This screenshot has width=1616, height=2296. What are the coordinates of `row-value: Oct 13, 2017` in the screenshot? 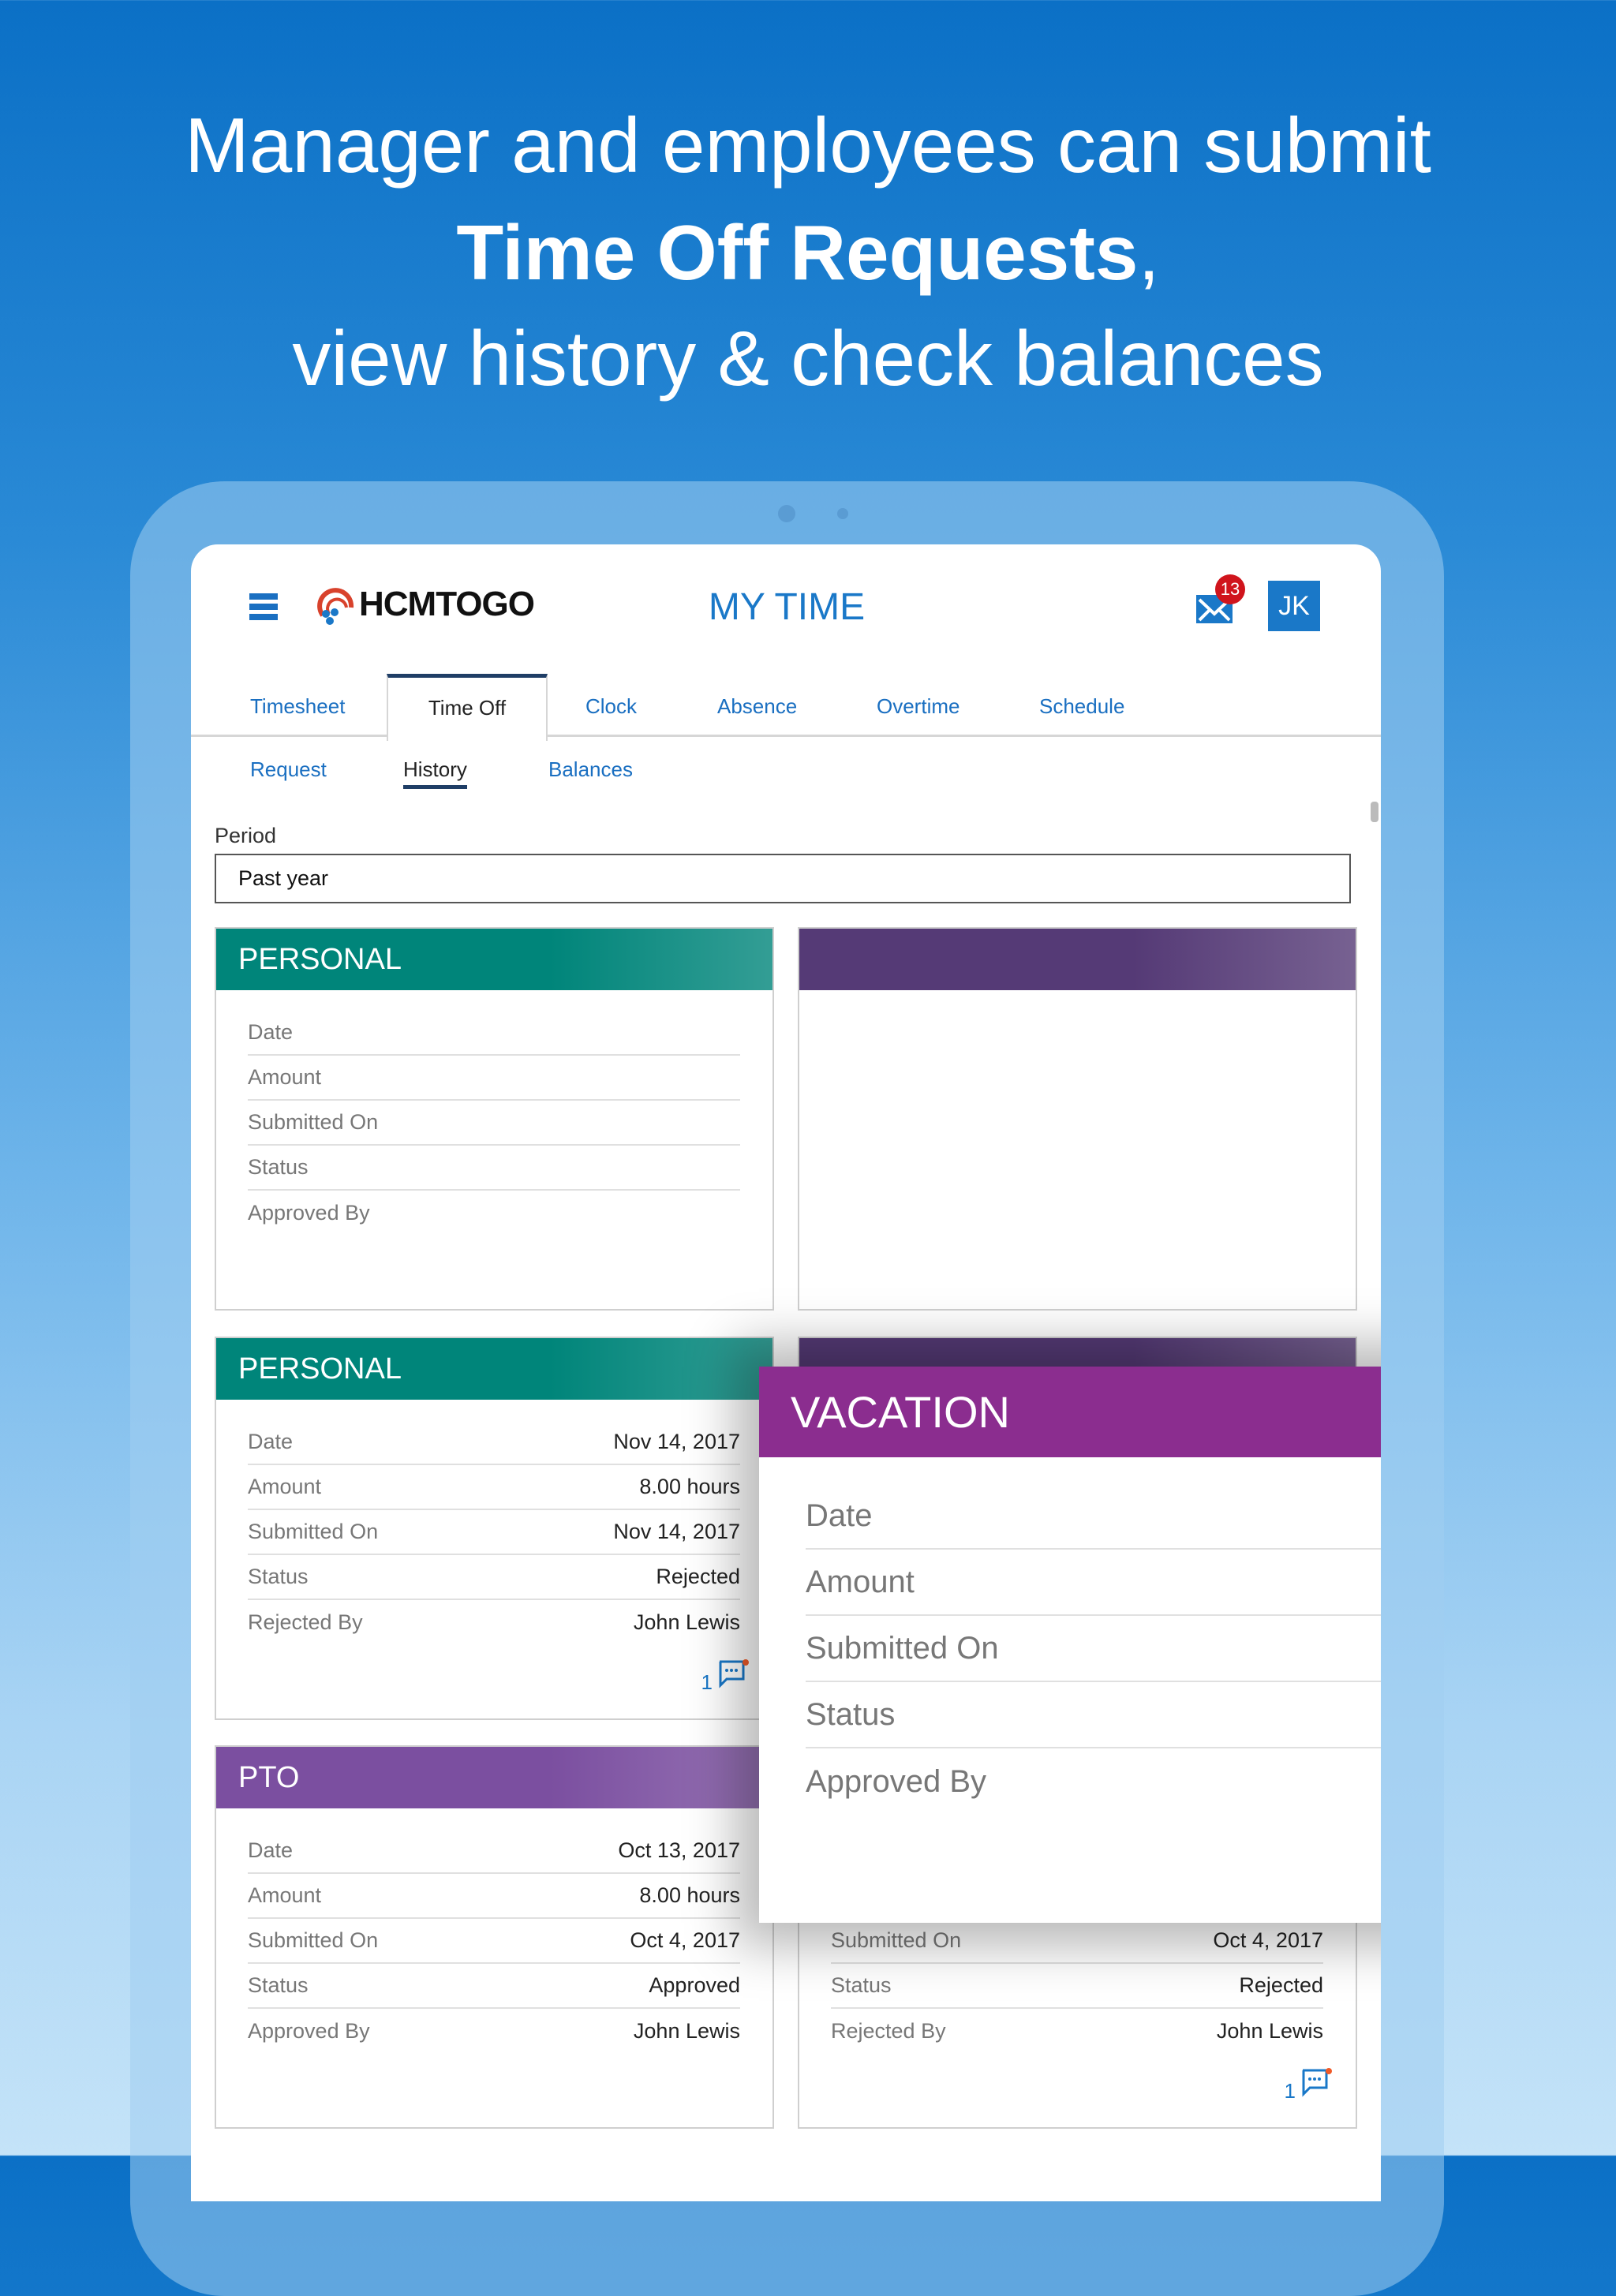 It's located at (679, 1850).